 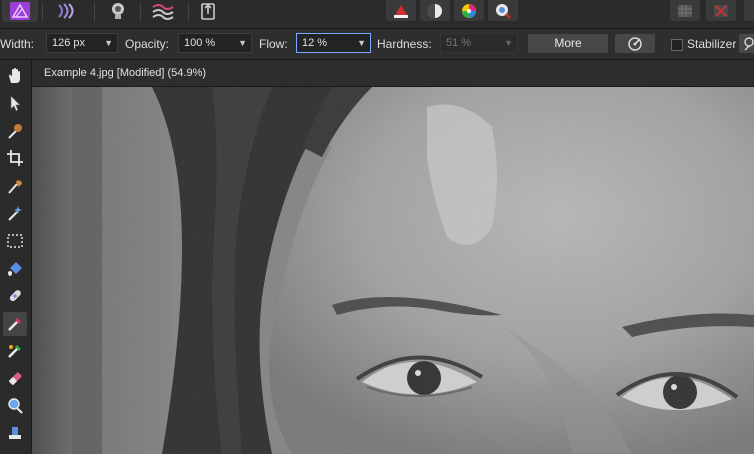 What do you see at coordinates (118, 11) in the screenshot?
I see `develop-persona-icon` at bounding box center [118, 11].